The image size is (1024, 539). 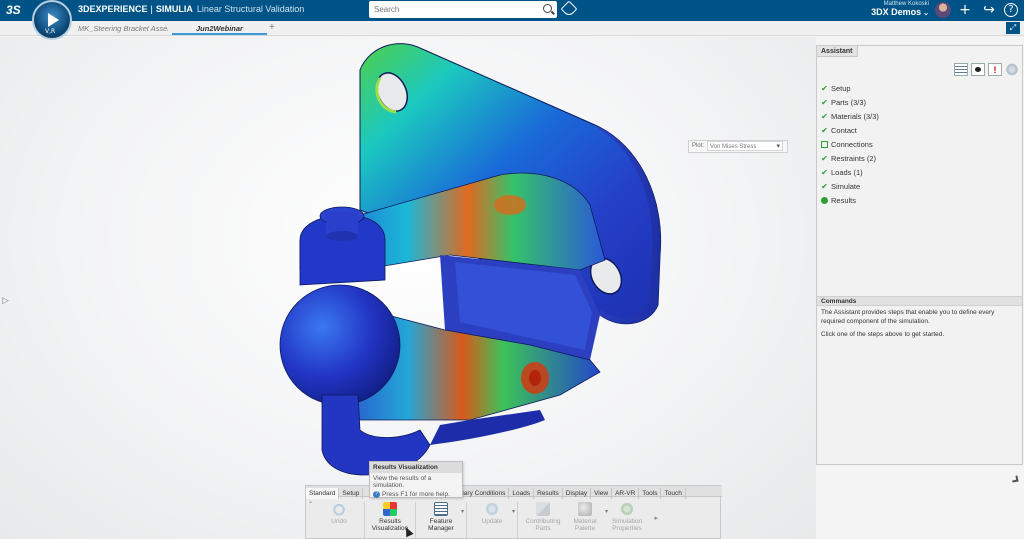 What do you see at coordinates (548, 493) in the screenshot?
I see `tab-results: Results` at bounding box center [548, 493].